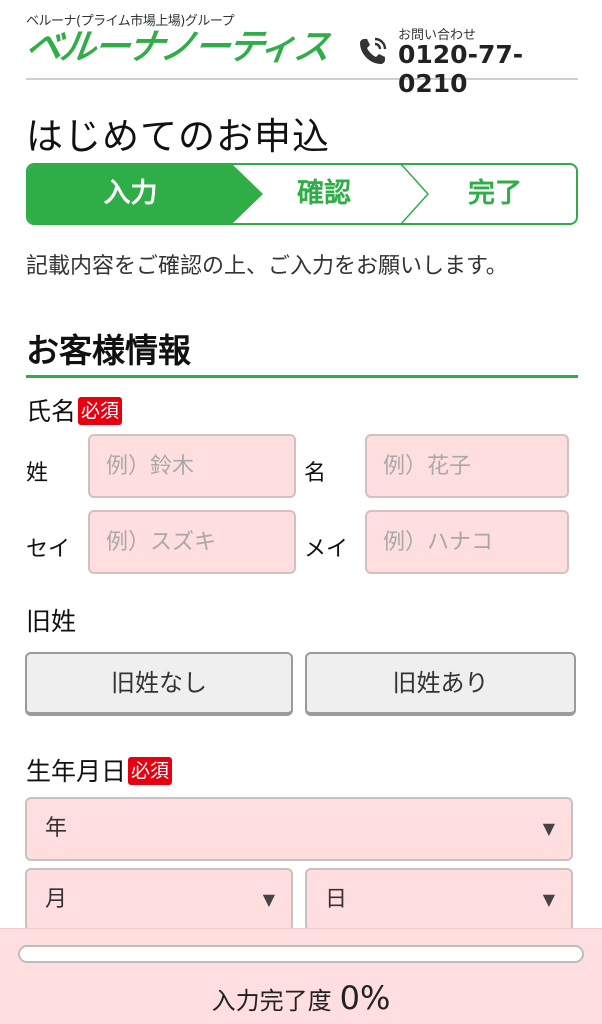  Describe the element at coordinates (192, 466) in the screenshot. I see `last-name-input` at that location.